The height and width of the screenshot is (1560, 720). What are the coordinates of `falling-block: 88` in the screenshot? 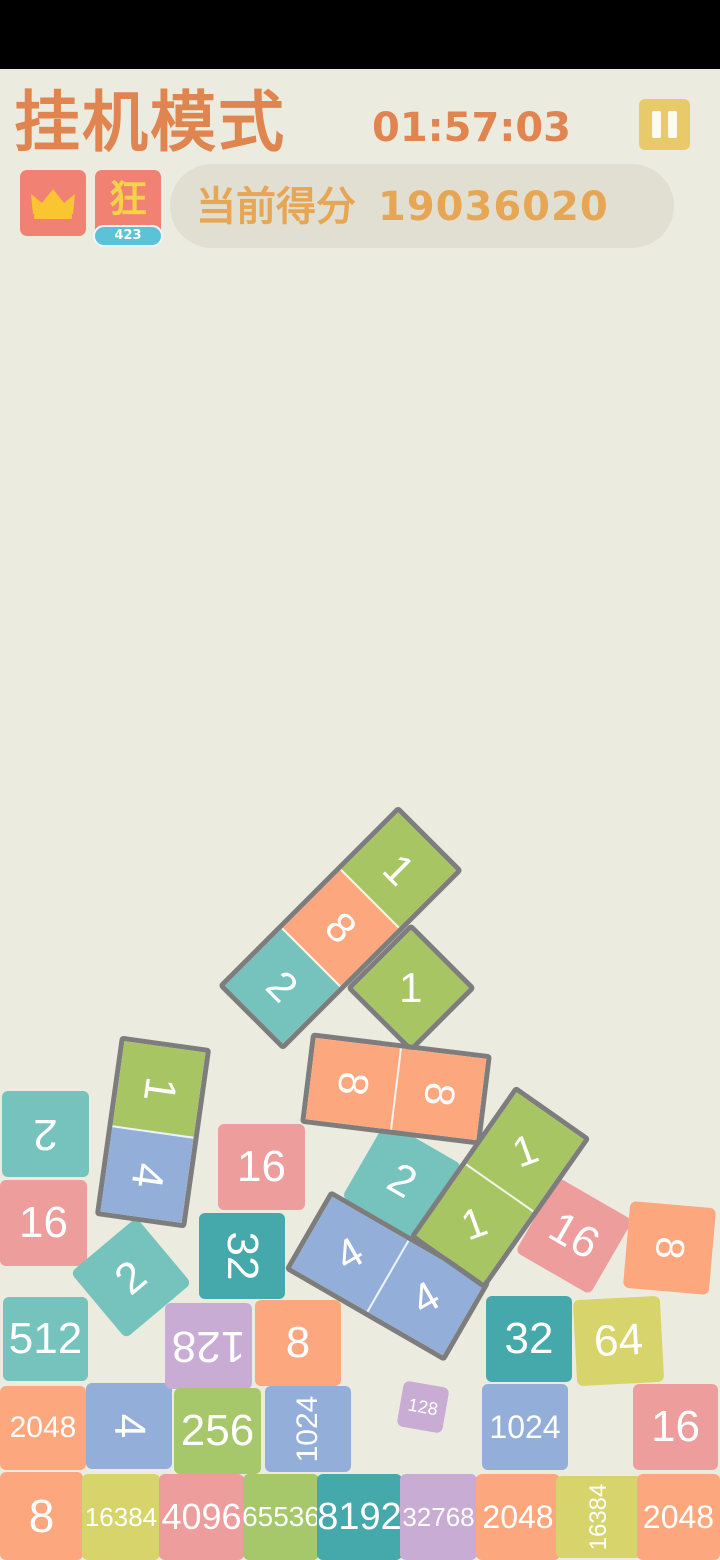 It's located at (396, 1089).